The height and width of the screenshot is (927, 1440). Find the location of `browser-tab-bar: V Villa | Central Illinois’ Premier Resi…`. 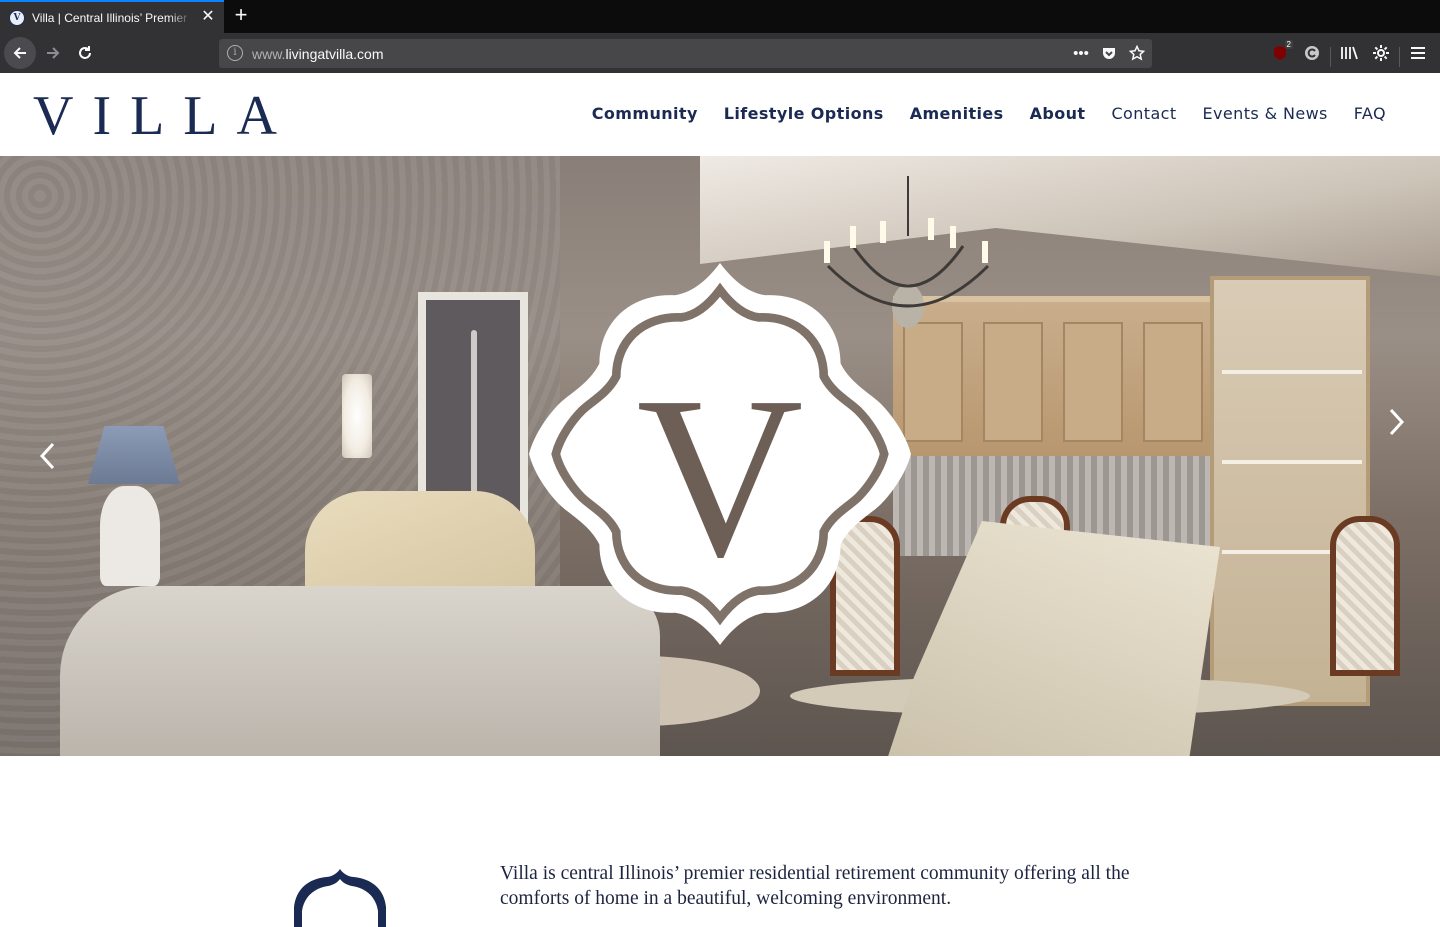

browser-tab-bar: V Villa | Central Illinois’ Premier Resi… is located at coordinates (720, 16).